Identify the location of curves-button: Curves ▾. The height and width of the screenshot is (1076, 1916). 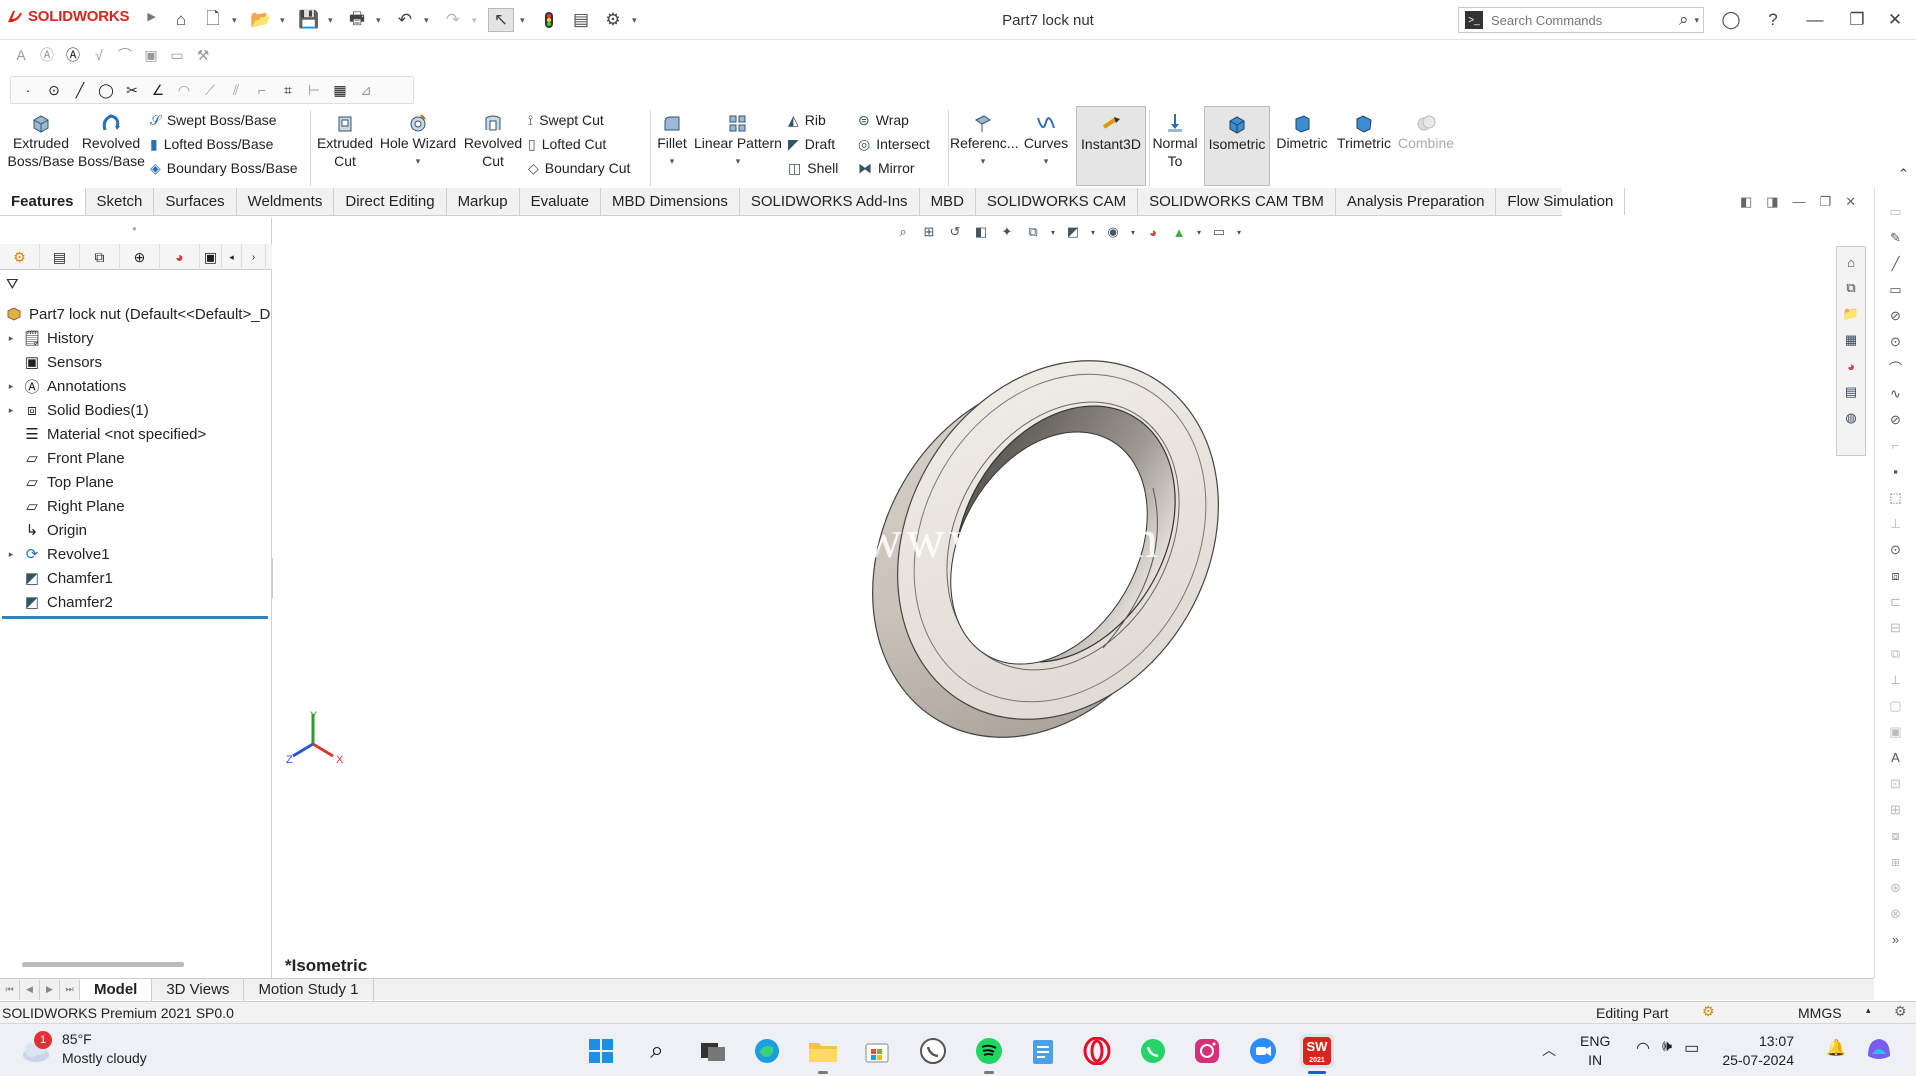
(1046, 146).